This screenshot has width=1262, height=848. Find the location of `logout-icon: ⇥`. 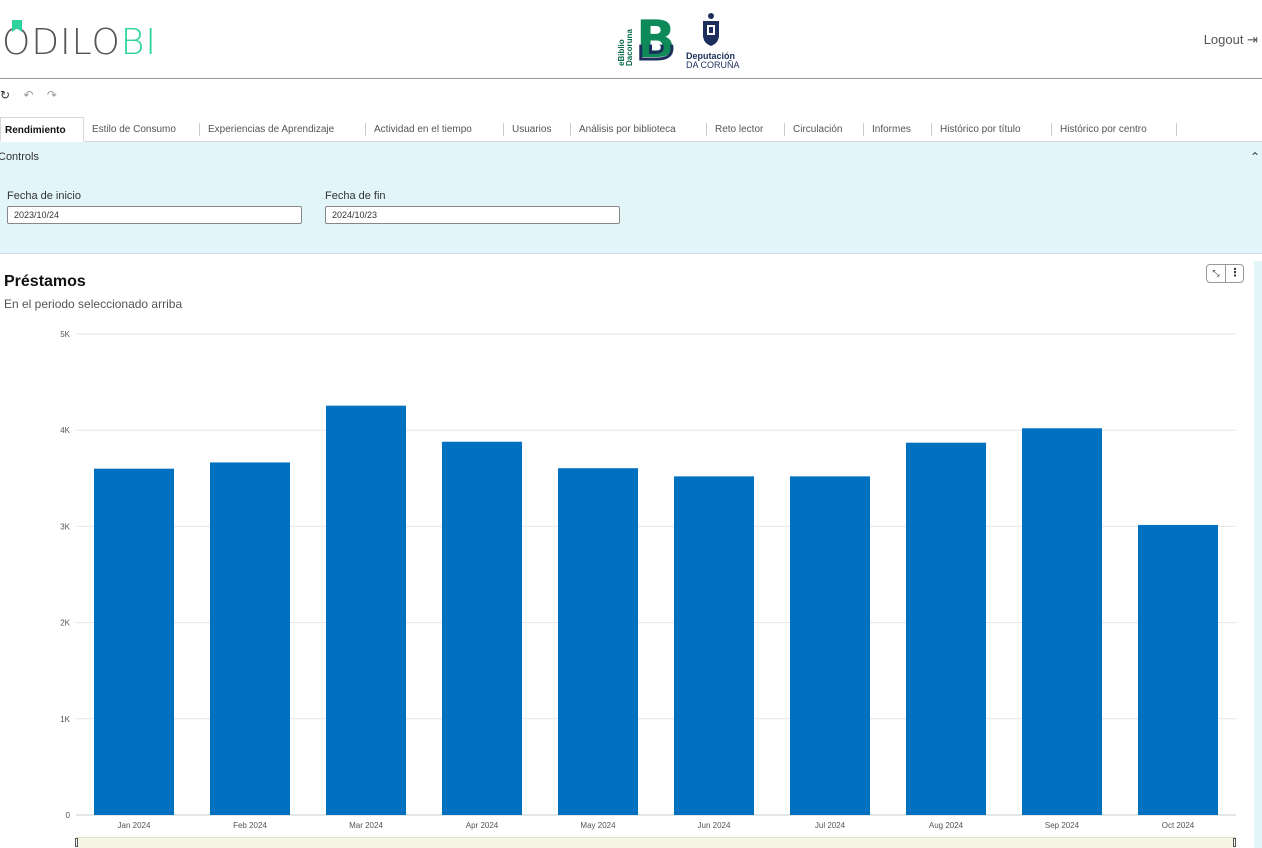

logout-icon: ⇥ is located at coordinates (1252, 39).